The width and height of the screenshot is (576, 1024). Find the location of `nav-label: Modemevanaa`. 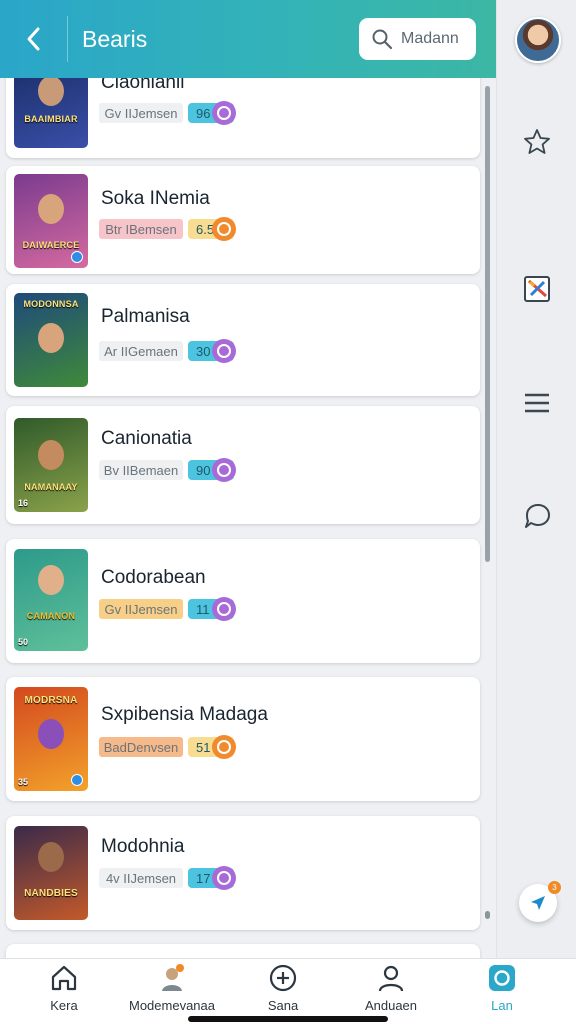

nav-label: Modemevanaa is located at coordinates (172, 1005).